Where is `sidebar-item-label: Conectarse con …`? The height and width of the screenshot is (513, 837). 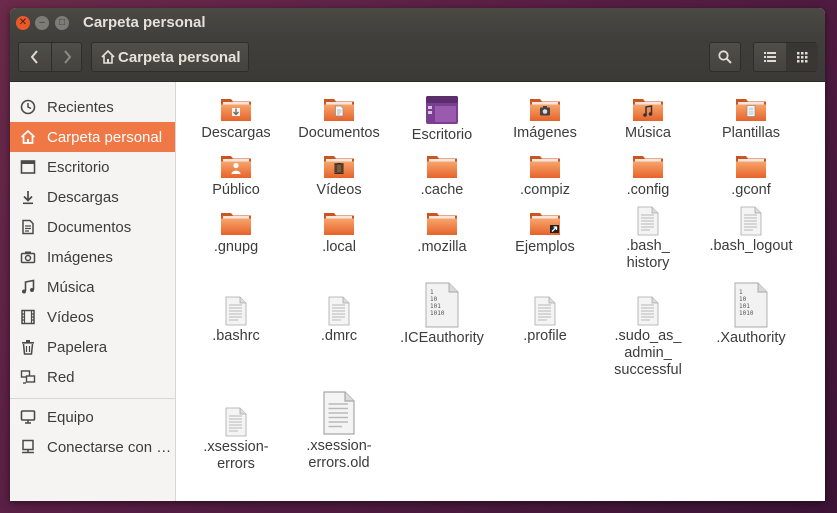
sidebar-item-label: Conectarse con … is located at coordinates (109, 447).